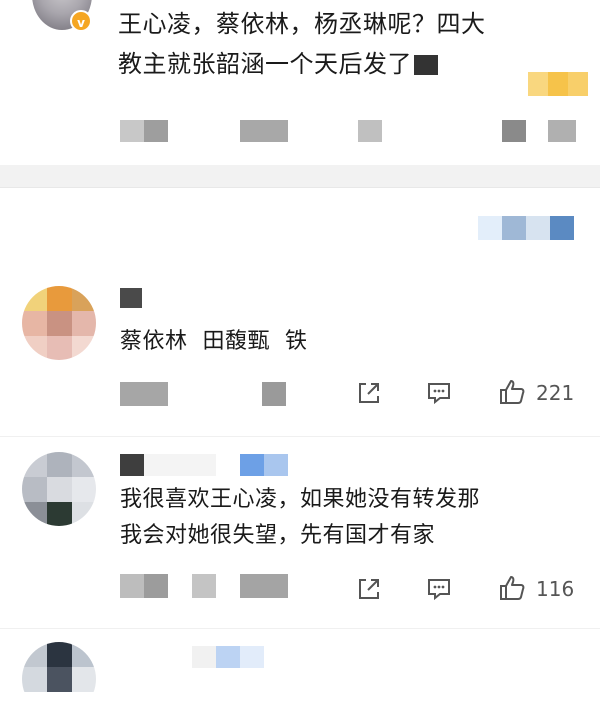 The height and width of the screenshot is (716, 600). Describe the element at coordinates (302, 24) in the screenshot. I see `comment-text-line: 王心凌，蔡依林，杨丞琳呢？四大` at that location.